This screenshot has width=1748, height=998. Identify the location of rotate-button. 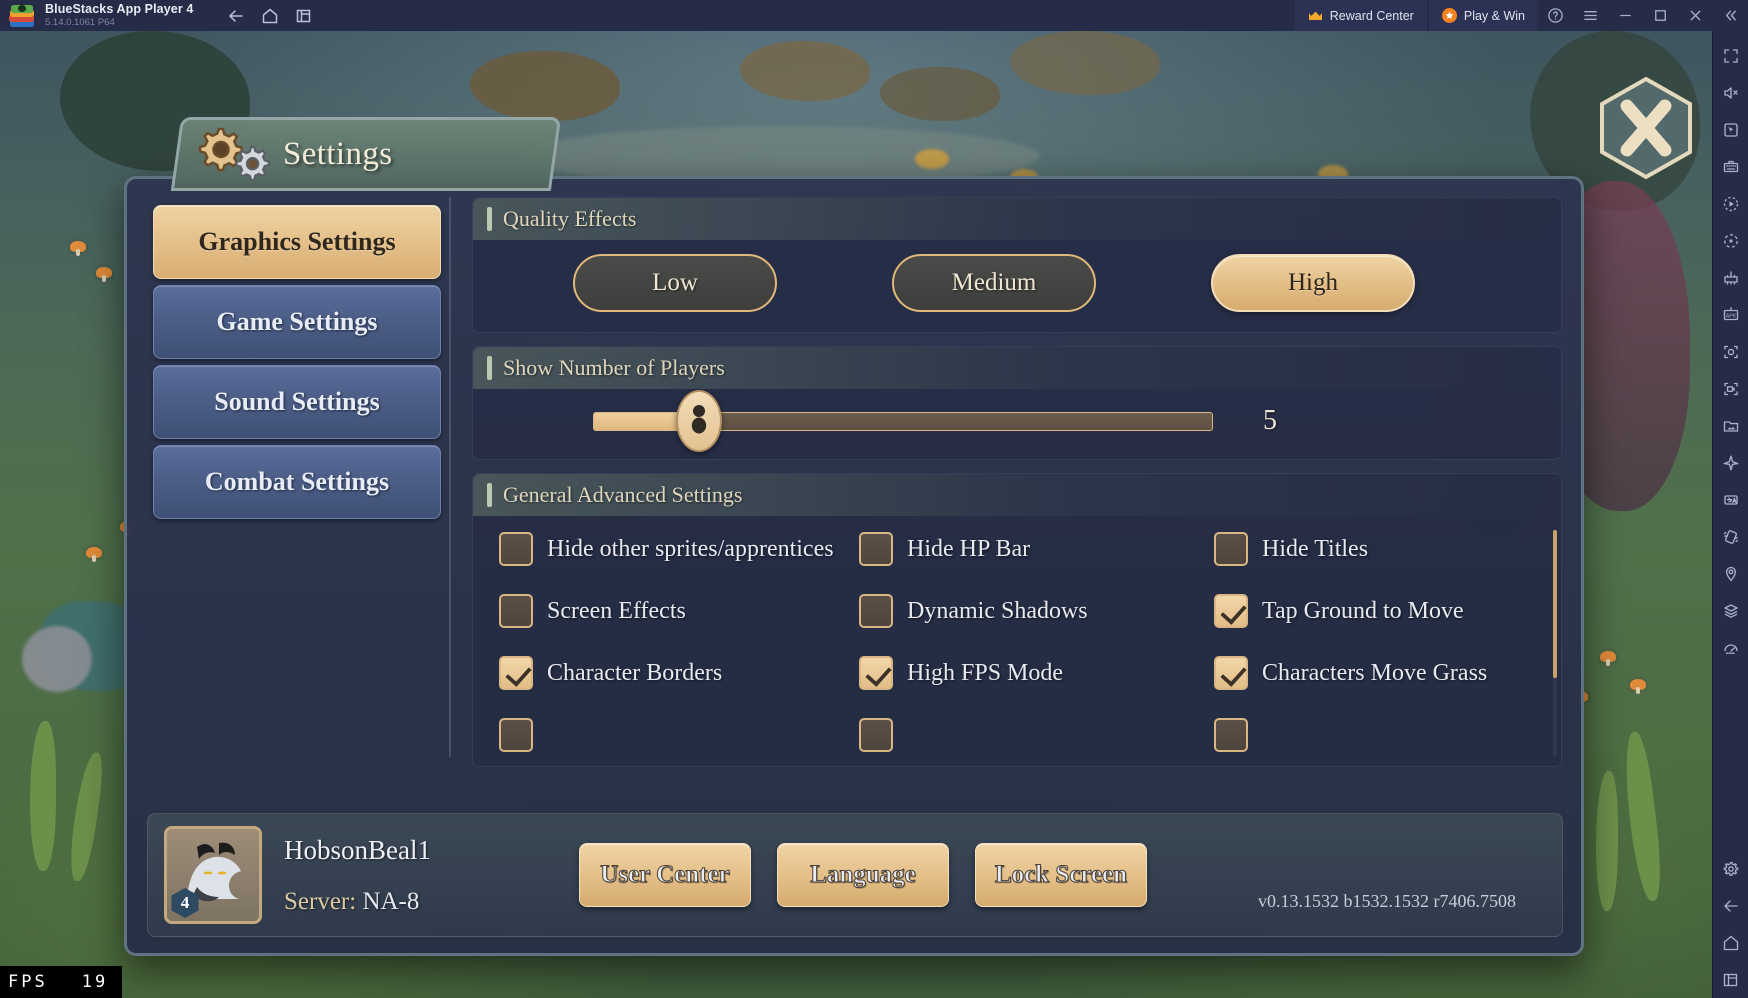
(1730, 240).